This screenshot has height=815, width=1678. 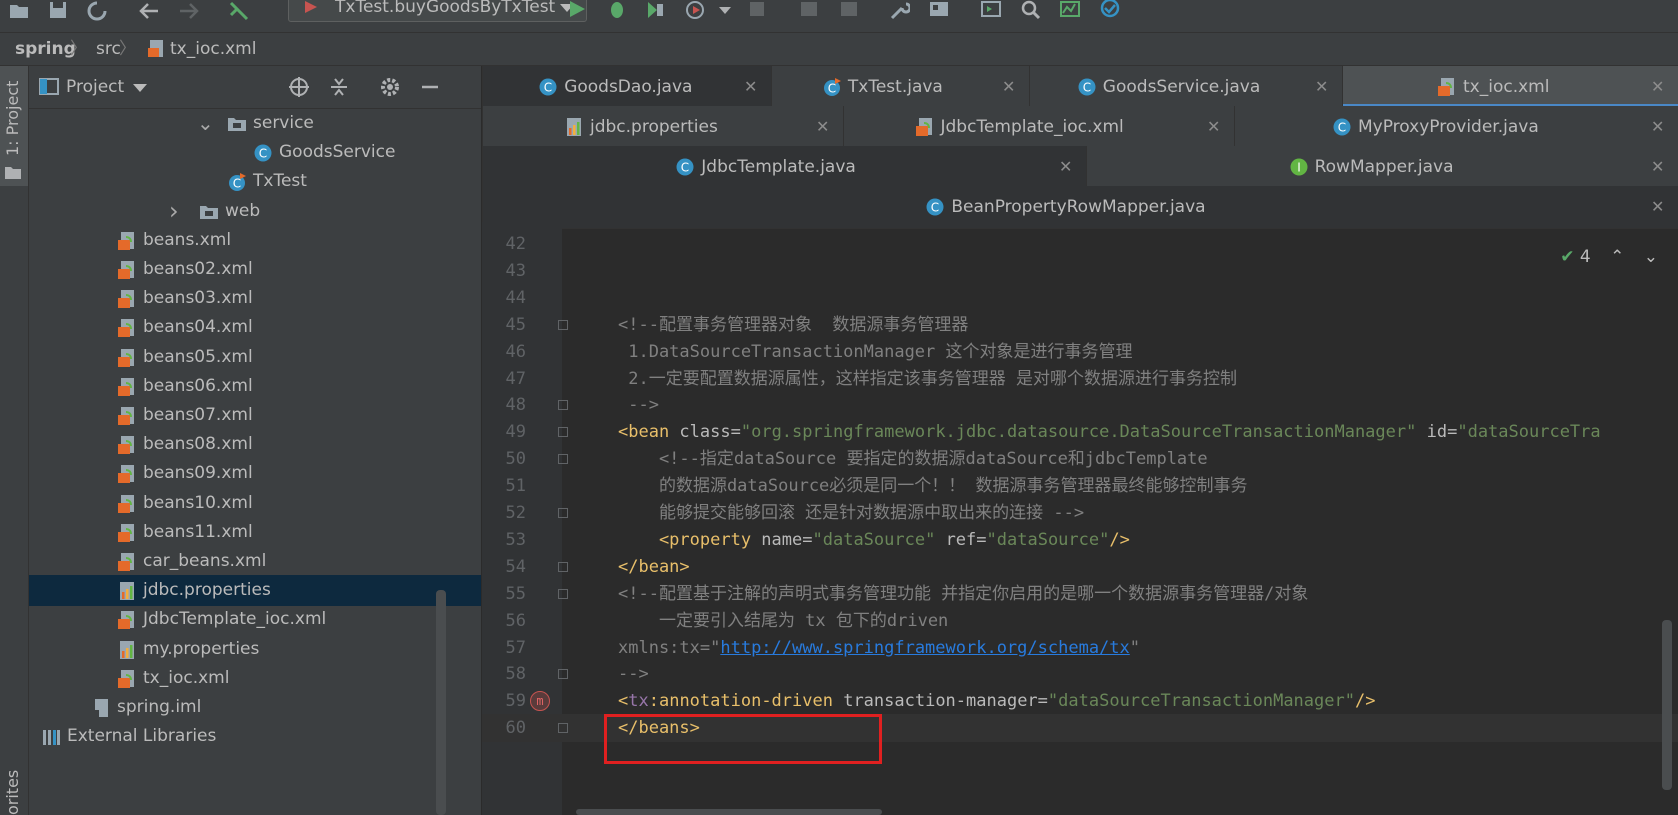 What do you see at coordinates (1080, 379) in the screenshot?
I see `code-line: 47 2.一定要配置数据源属性，这样指定该事务管理器 是对哪个数据源进行事务控制` at bounding box center [1080, 379].